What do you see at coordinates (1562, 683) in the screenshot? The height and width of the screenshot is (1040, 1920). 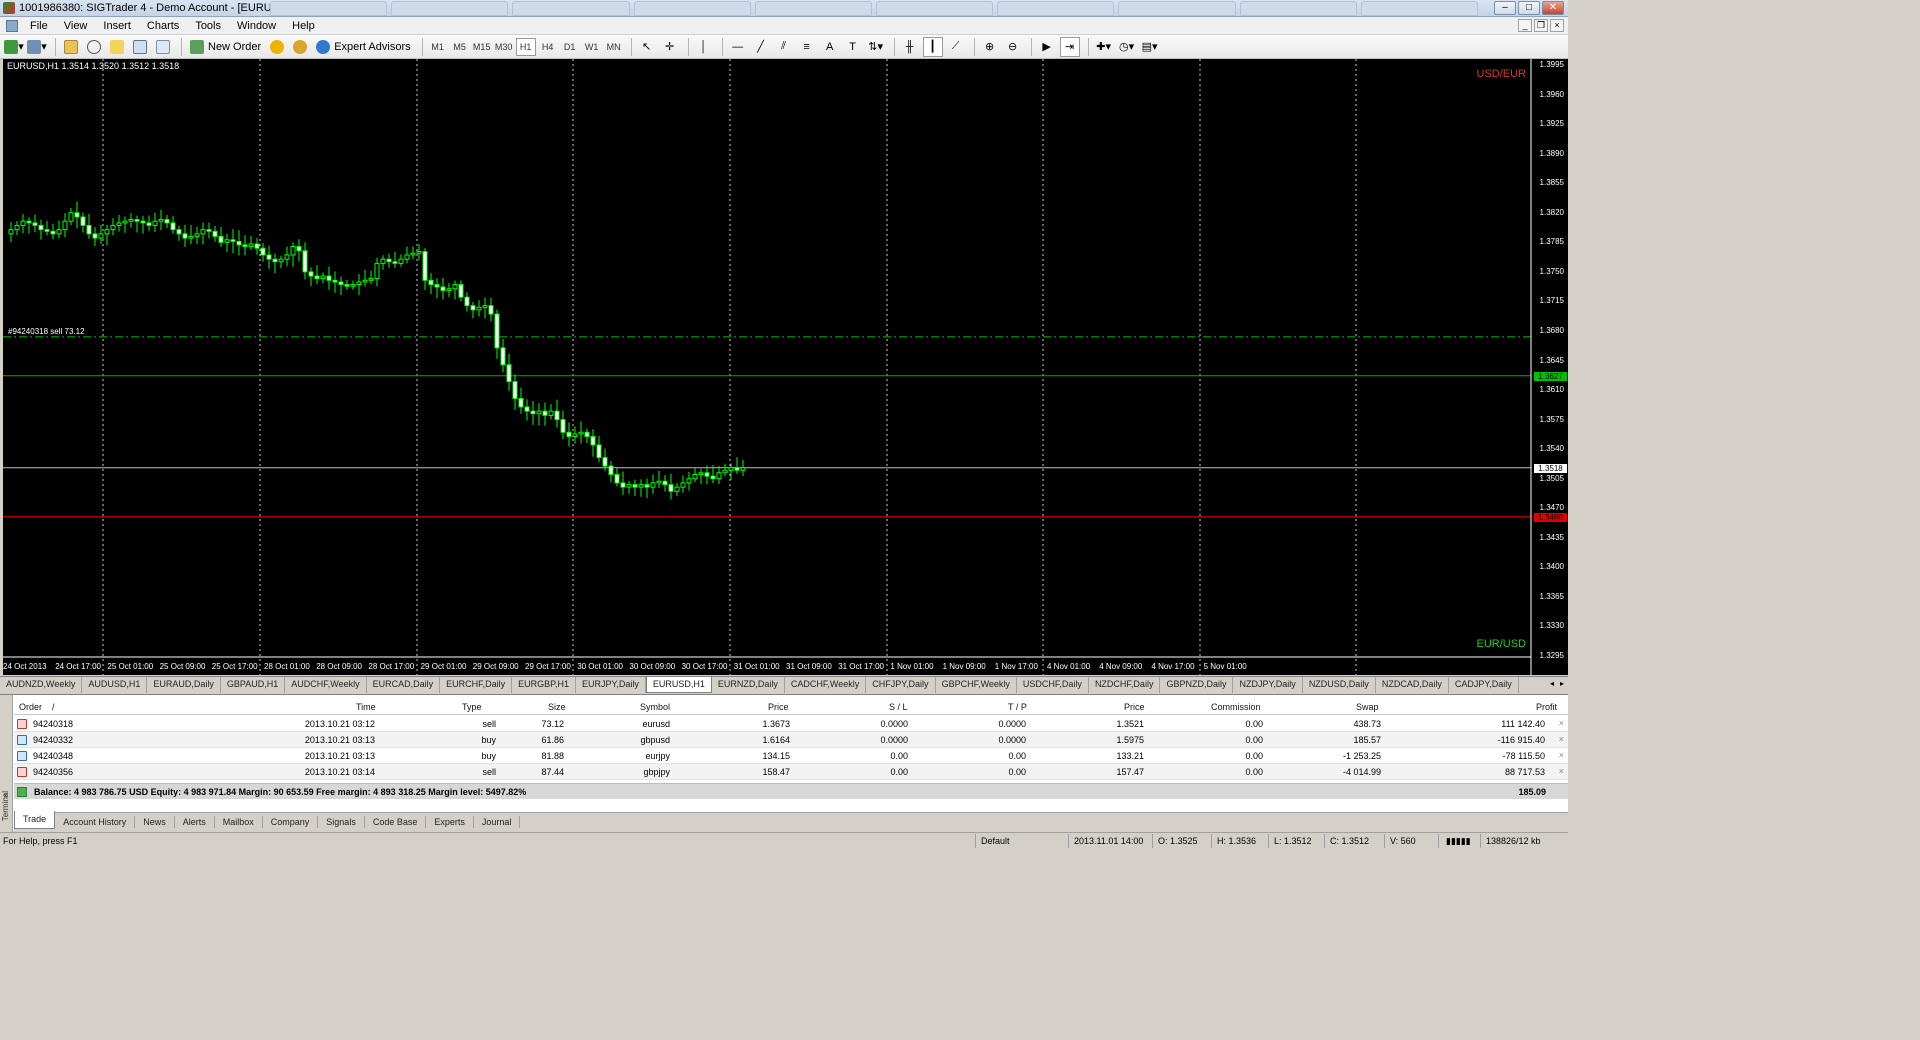 I see `tabs-scroll-right-icon: ▸` at bounding box center [1562, 683].